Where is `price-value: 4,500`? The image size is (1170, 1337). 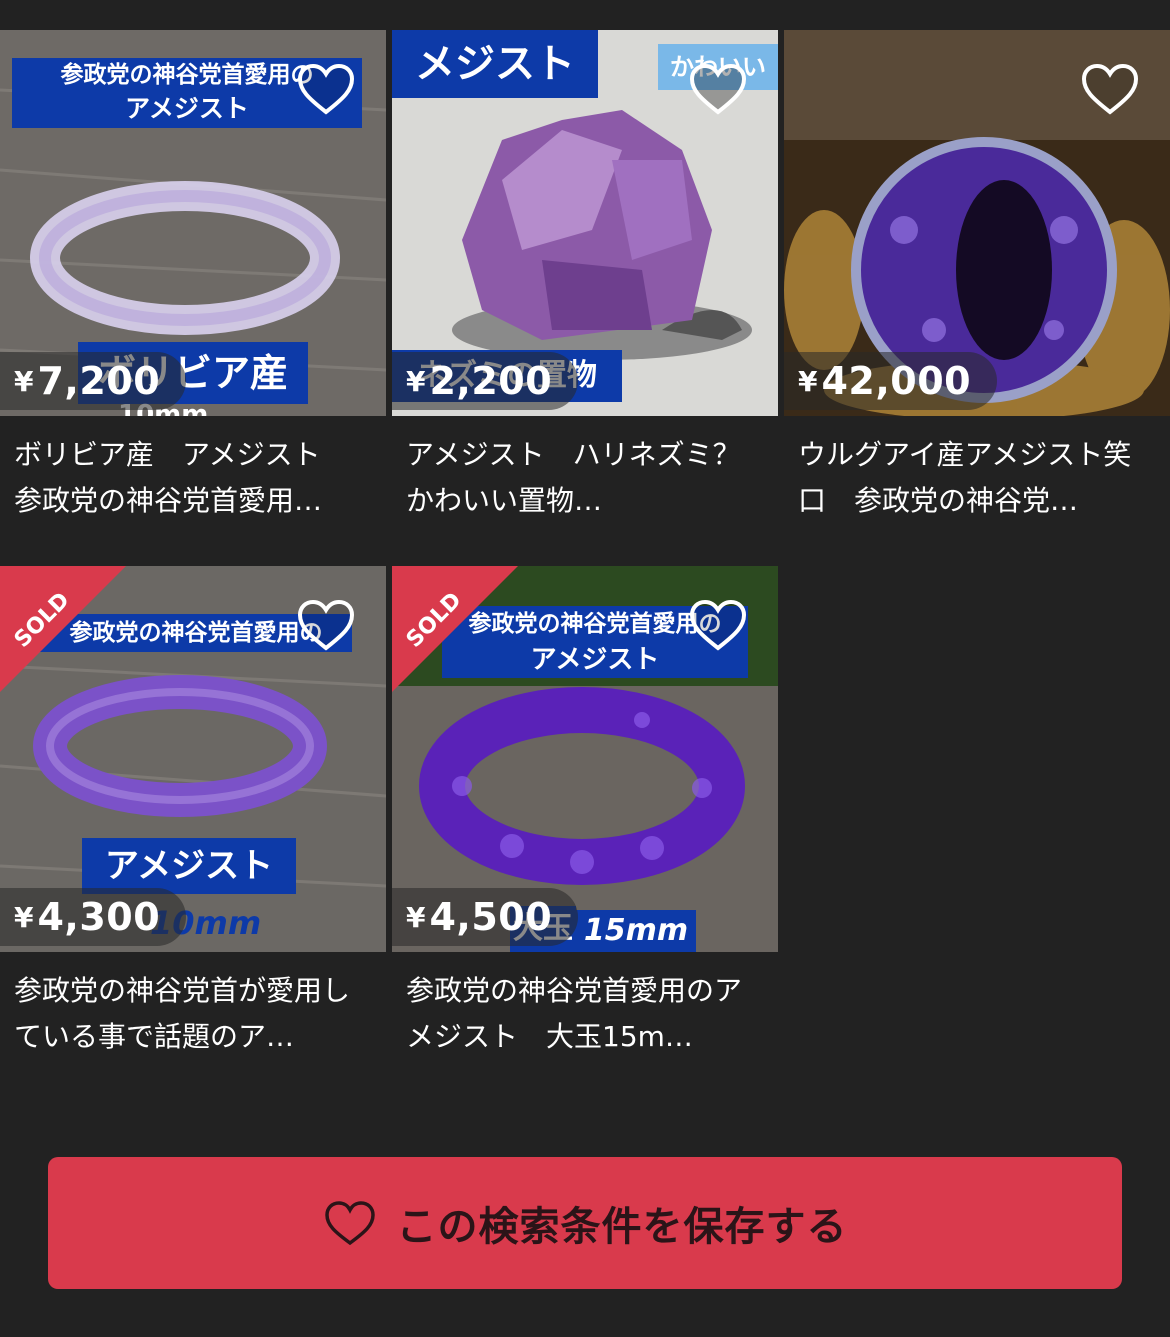 price-value: 4,500 is located at coordinates (491, 917).